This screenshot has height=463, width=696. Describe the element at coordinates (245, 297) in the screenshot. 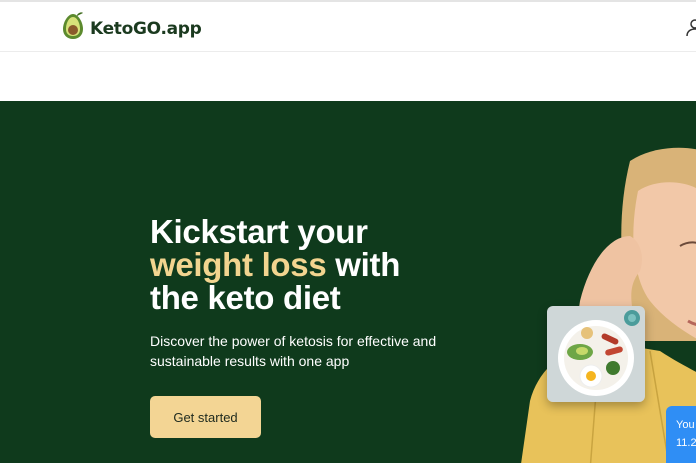

I see `headline-line-3: the keto diet` at that location.